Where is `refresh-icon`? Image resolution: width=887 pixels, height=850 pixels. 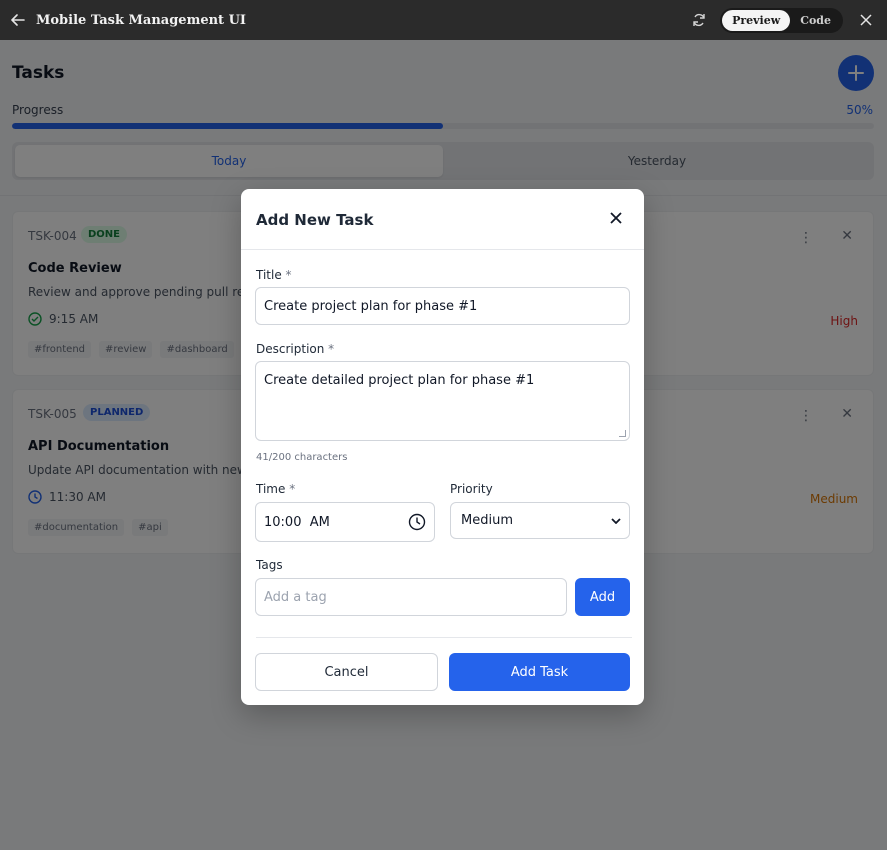
refresh-icon is located at coordinates (699, 20).